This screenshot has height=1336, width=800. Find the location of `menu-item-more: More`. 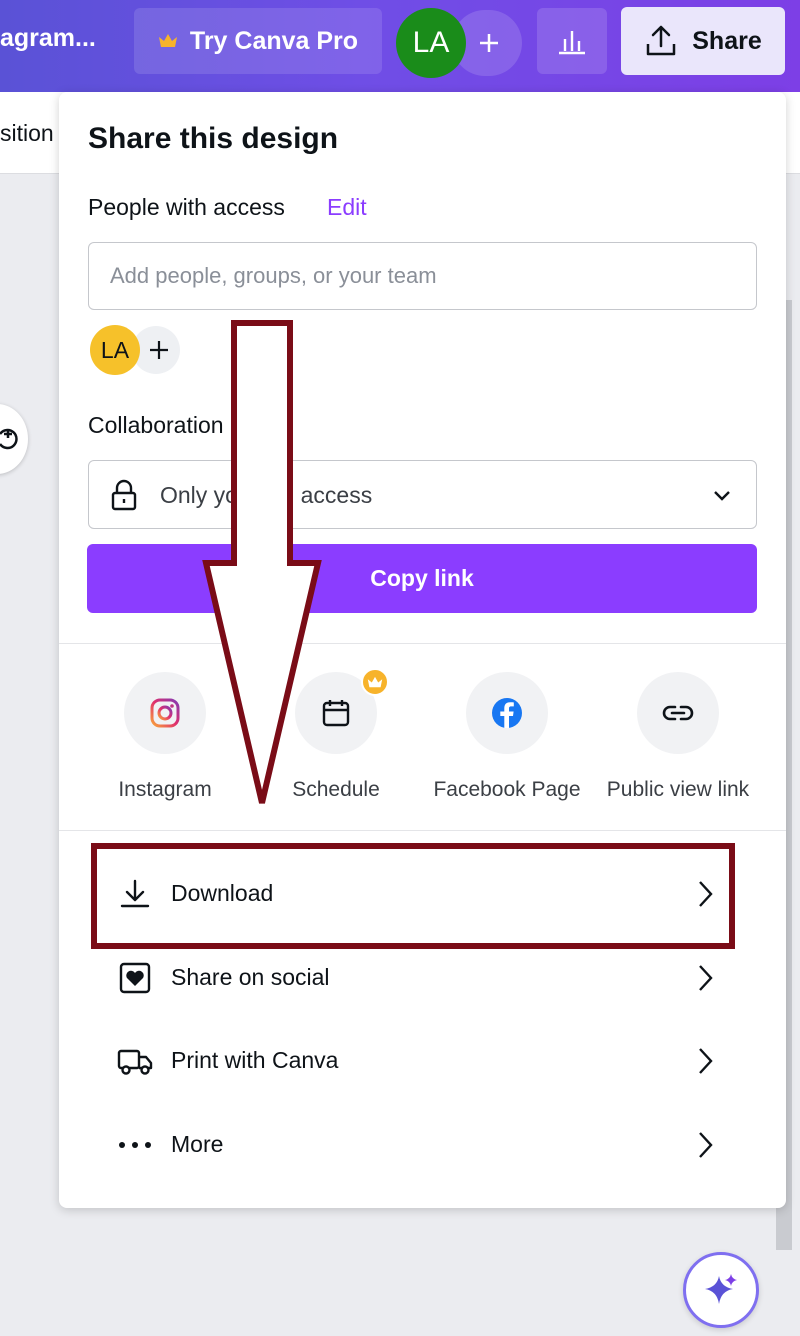

menu-item-more: More is located at coordinates (422, 1145).